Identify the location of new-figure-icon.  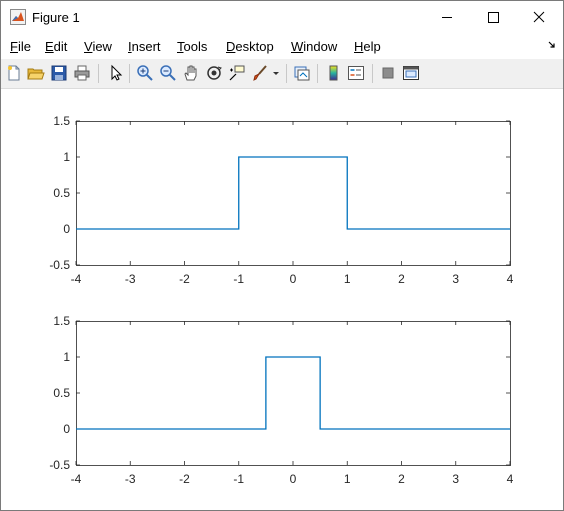
(14, 73).